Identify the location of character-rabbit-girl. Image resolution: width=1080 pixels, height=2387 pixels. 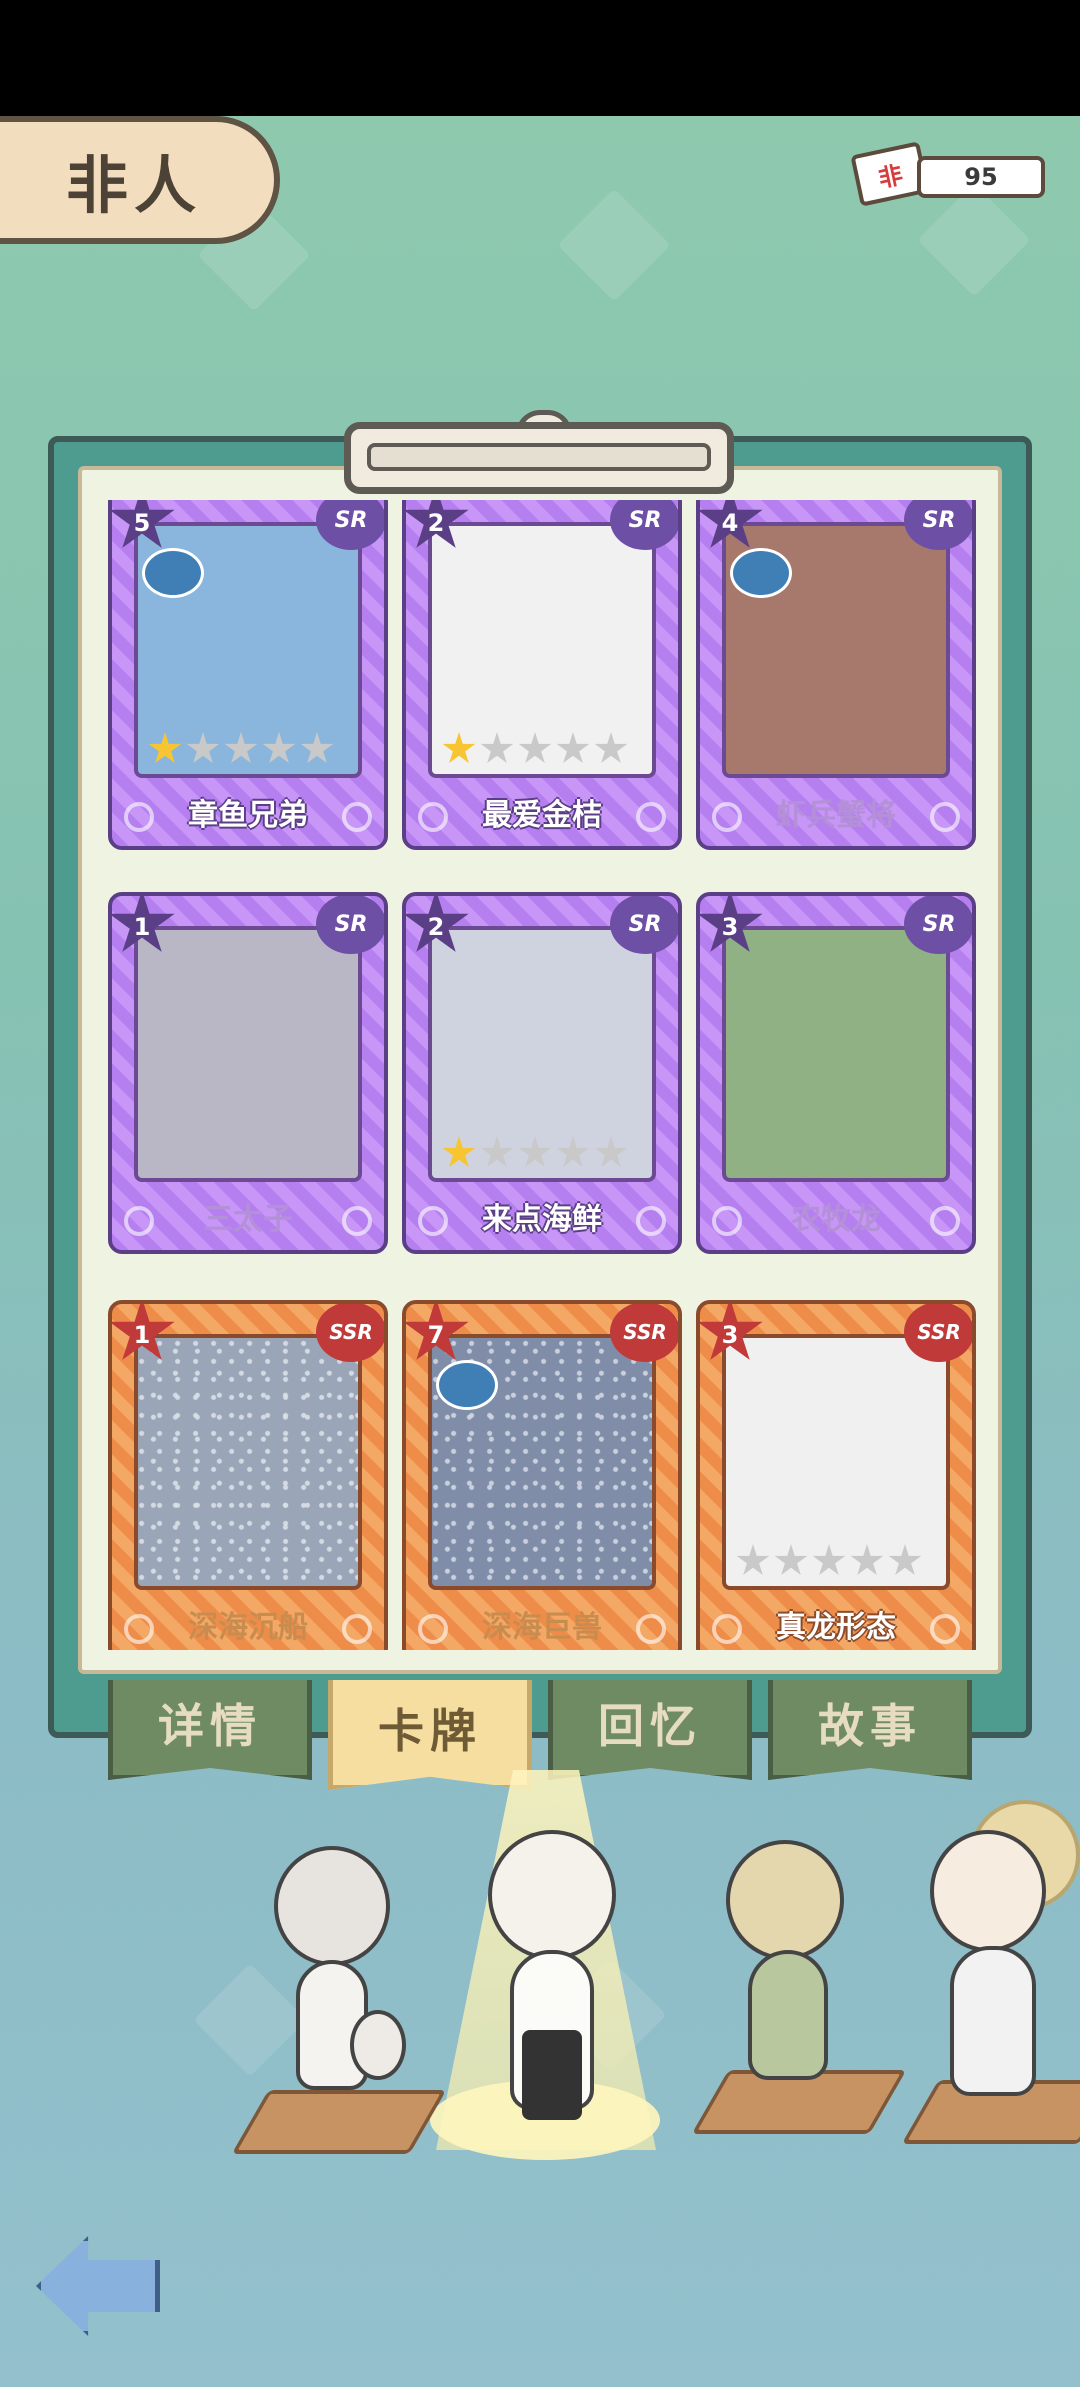
(798, 1962).